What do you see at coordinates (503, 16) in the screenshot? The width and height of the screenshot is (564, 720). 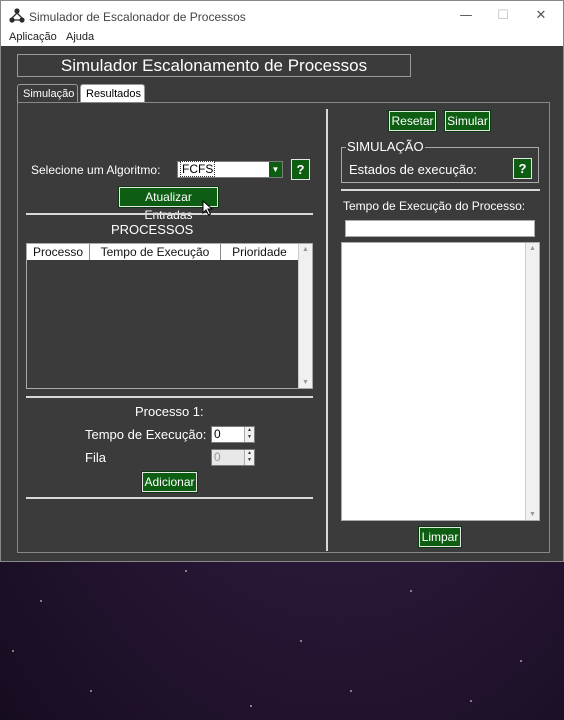 I see `maximize-button: ☐` at bounding box center [503, 16].